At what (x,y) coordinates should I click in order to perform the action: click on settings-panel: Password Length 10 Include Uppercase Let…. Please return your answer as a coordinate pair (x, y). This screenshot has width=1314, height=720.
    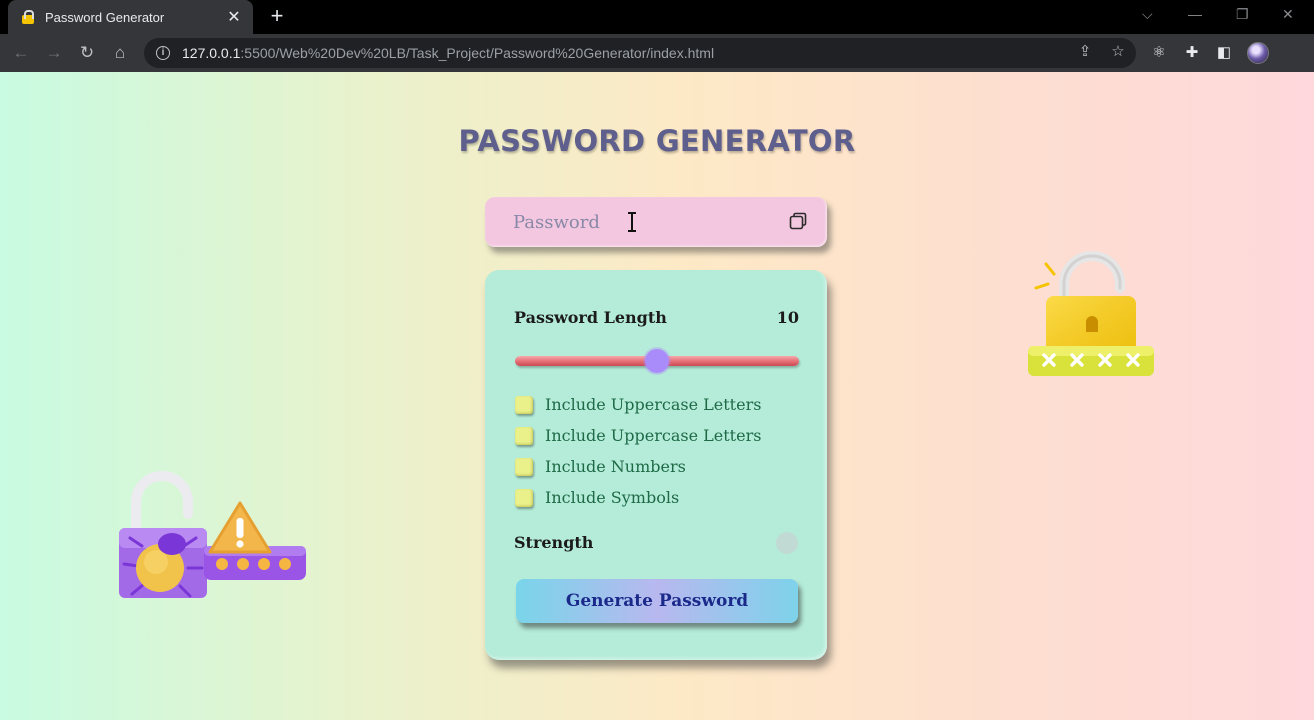
    Looking at the image, I should click on (656, 465).